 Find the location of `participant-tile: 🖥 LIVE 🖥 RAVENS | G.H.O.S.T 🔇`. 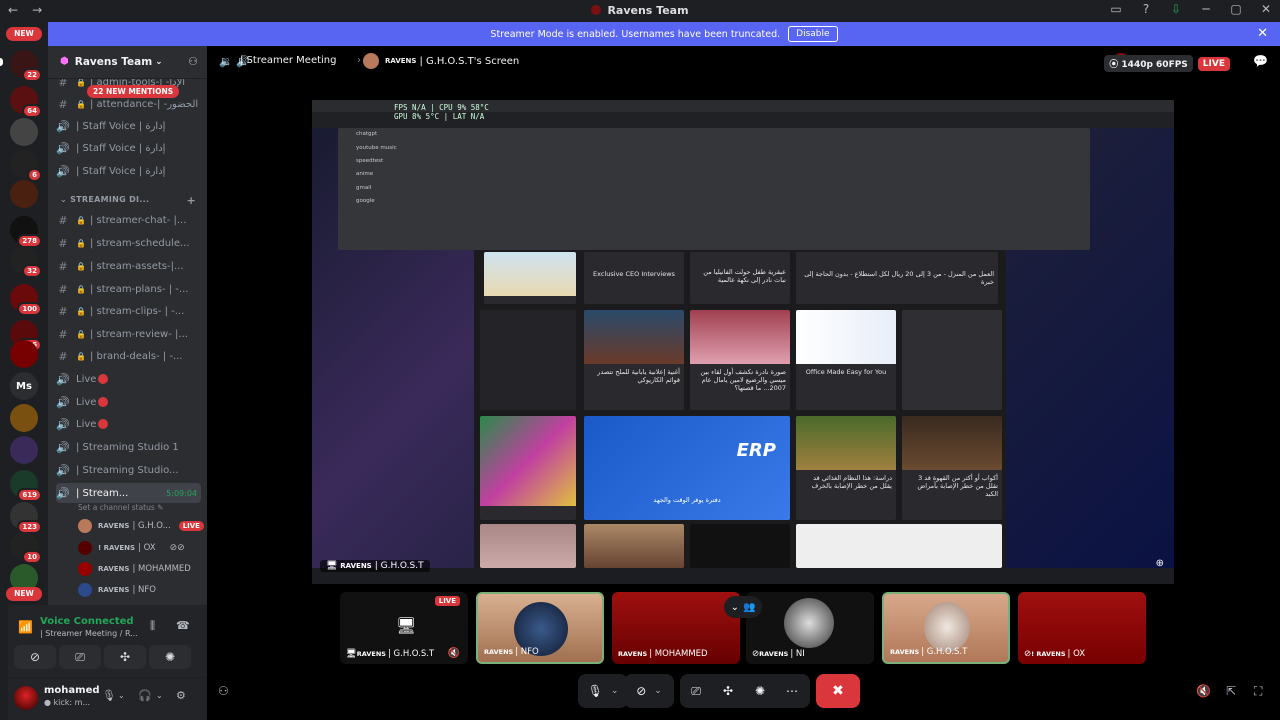

participant-tile: 🖥 LIVE 🖥 RAVENS | G.H.O.S.T 🔇 is located at coordinates (404, 628).